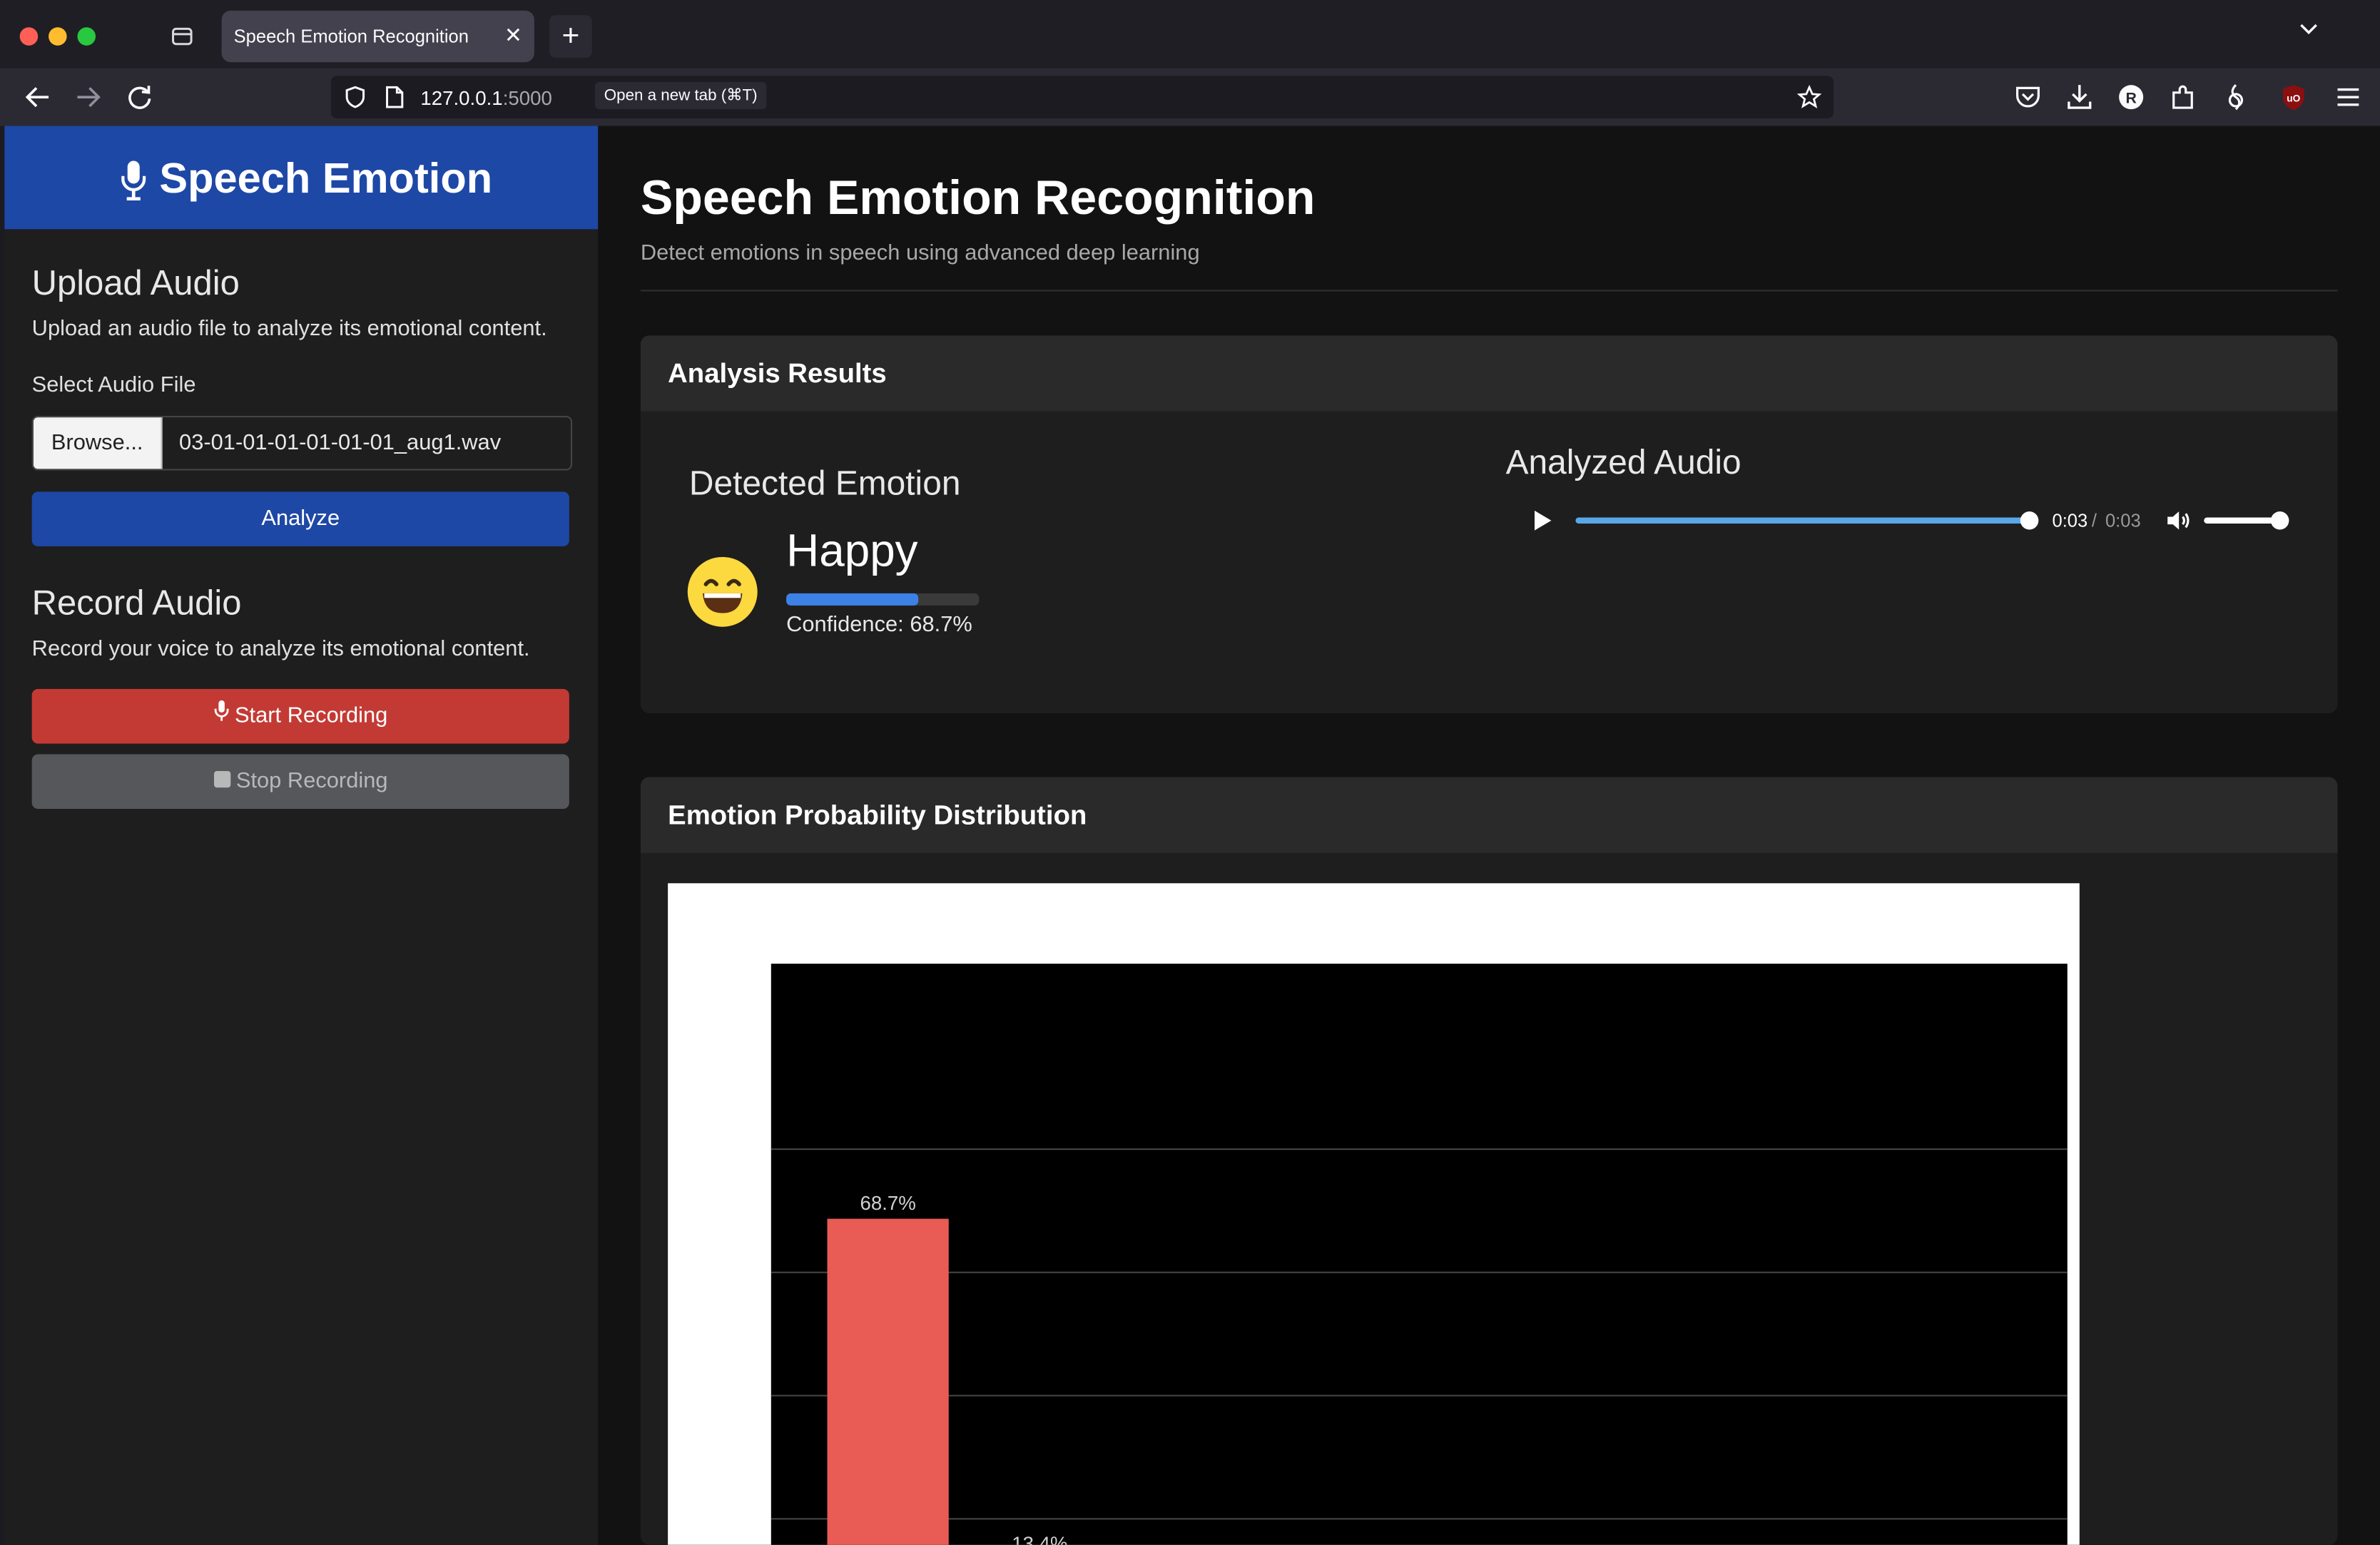 This screenshot has height=1545, width=2380. What do you see at coordinates (300, 518) in the screenshot?
I see `analyze-button: Analyze` at bounding box center [300, 518].